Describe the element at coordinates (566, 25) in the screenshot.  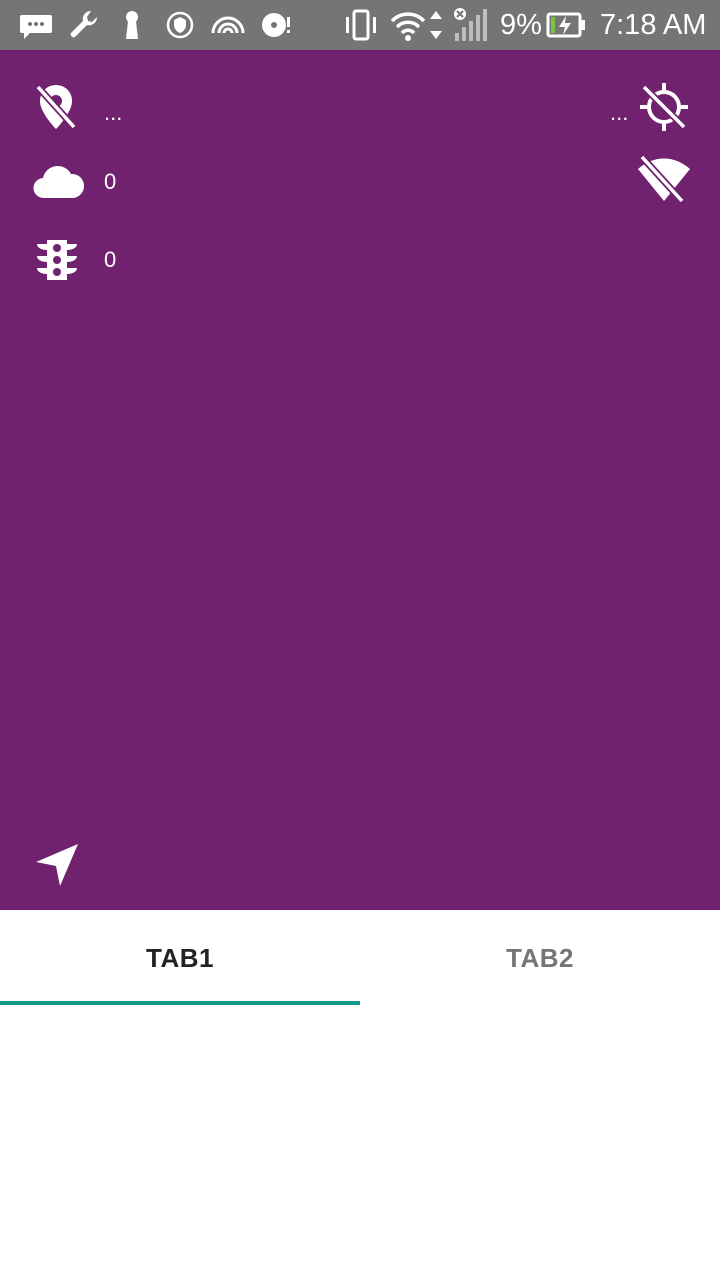
I see `battery-charging-icon` at that location.